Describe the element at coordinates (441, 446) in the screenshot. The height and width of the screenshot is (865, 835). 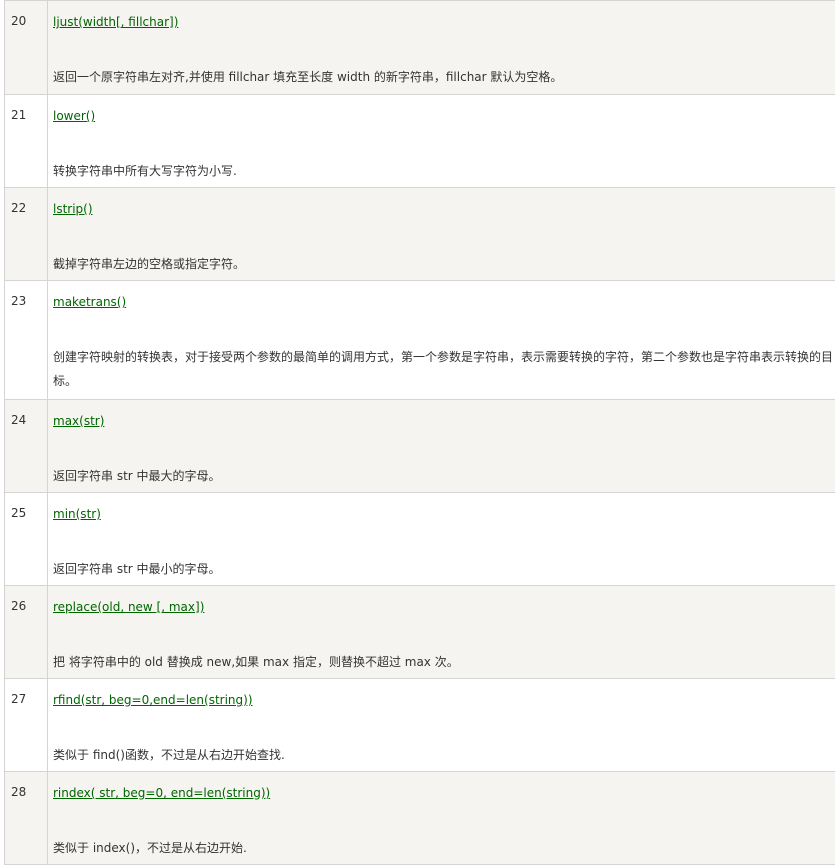
I see `method-cell: max(str) 返回字符串 str 中最大的字母。` at that location.